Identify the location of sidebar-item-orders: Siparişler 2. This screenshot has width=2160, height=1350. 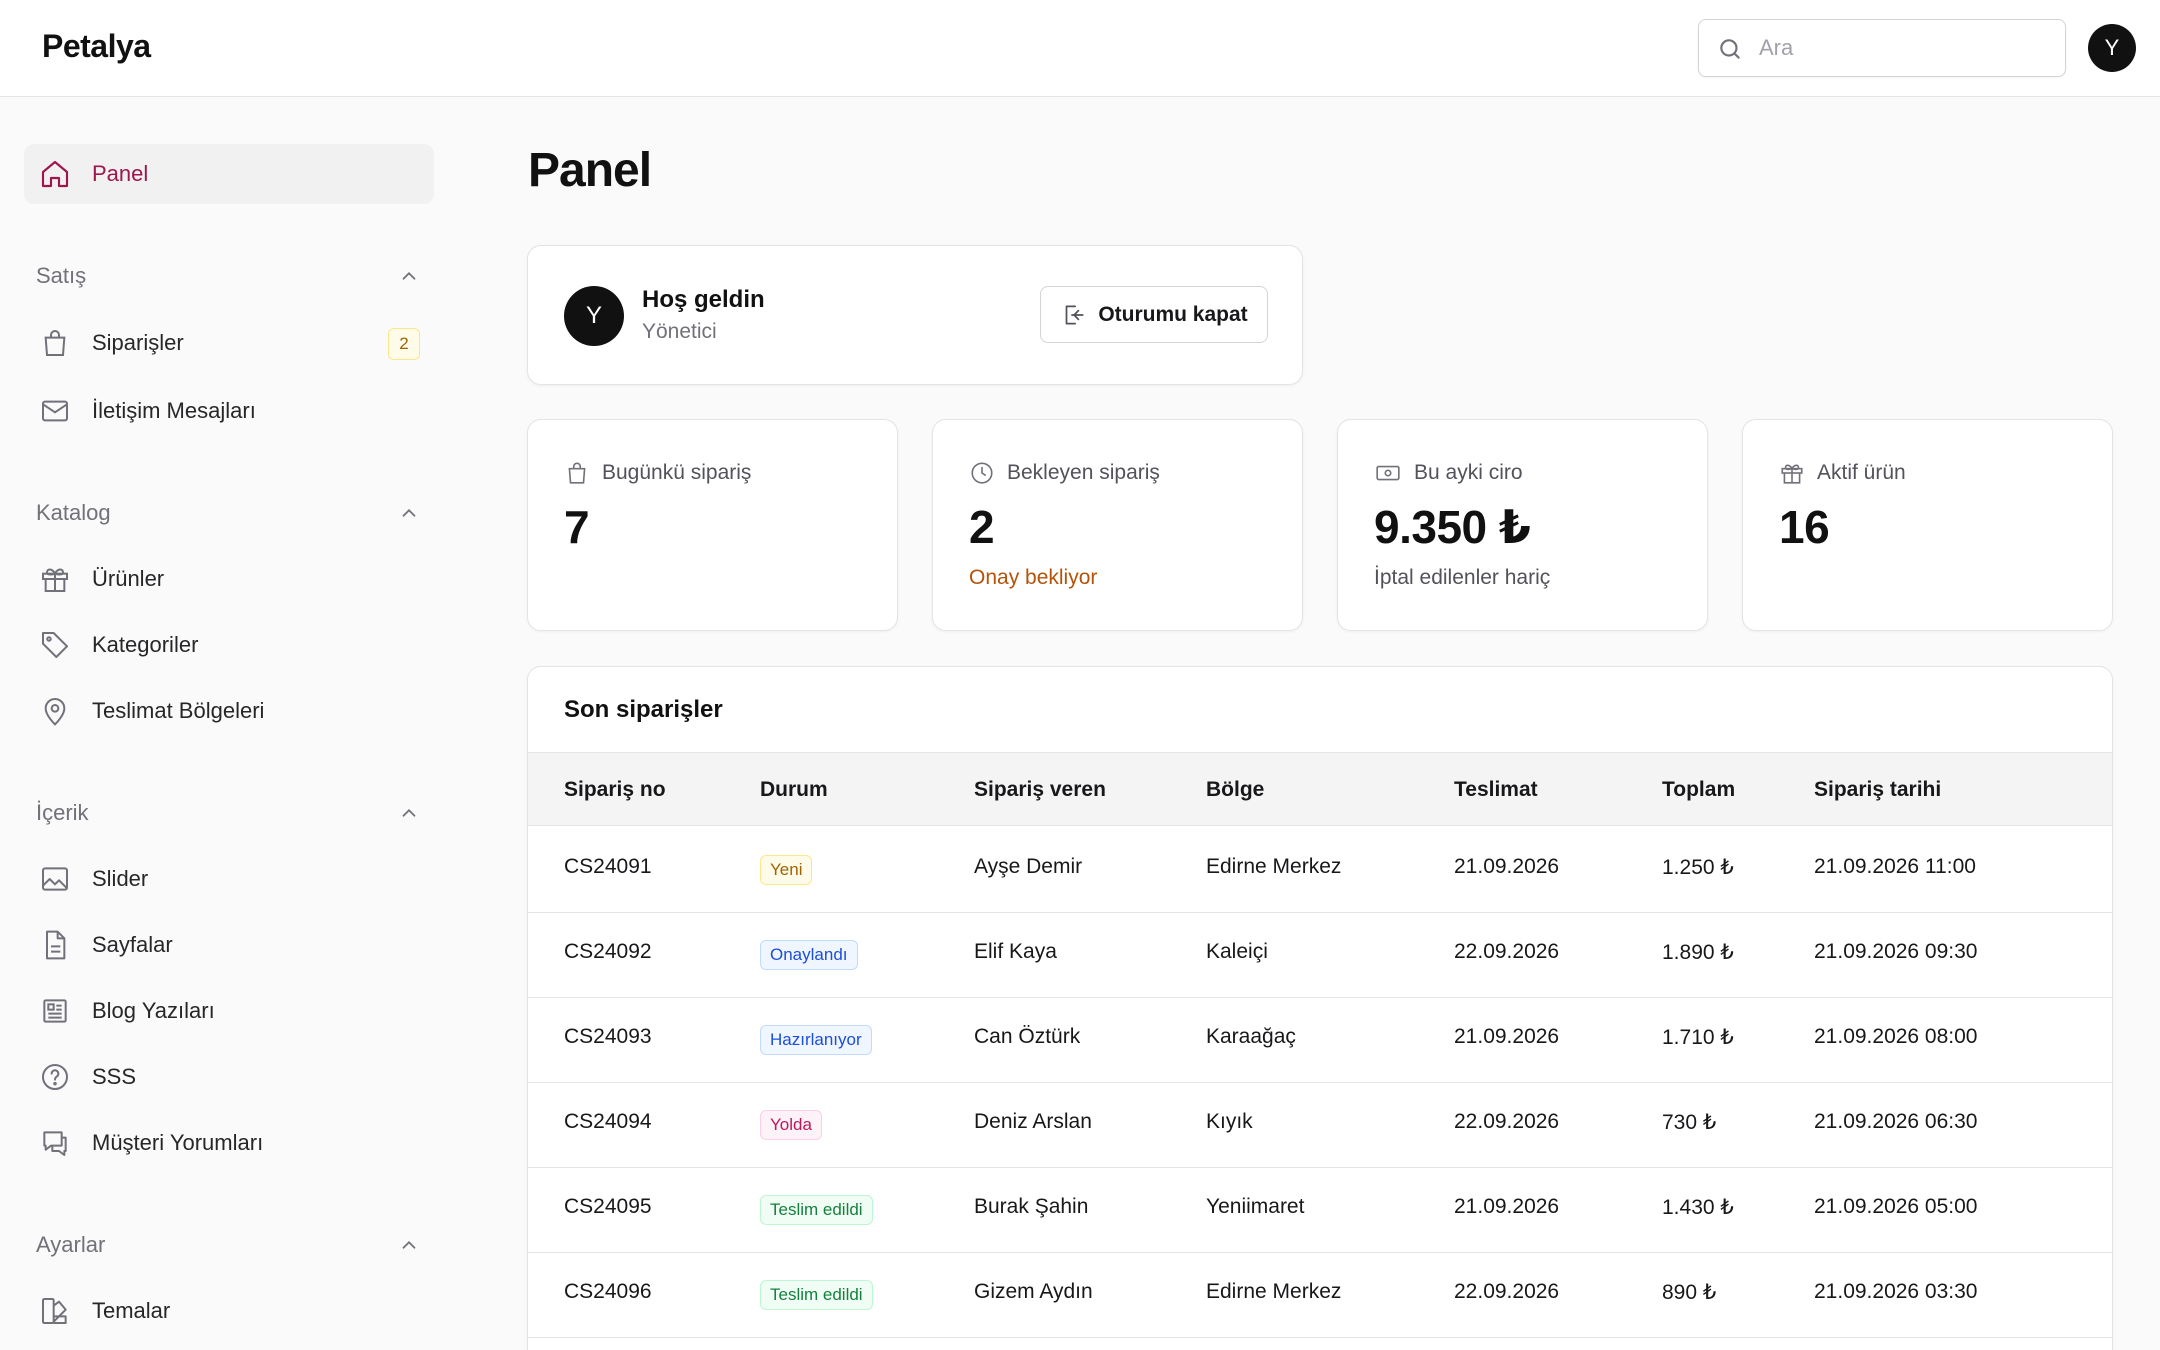
(229, 343).